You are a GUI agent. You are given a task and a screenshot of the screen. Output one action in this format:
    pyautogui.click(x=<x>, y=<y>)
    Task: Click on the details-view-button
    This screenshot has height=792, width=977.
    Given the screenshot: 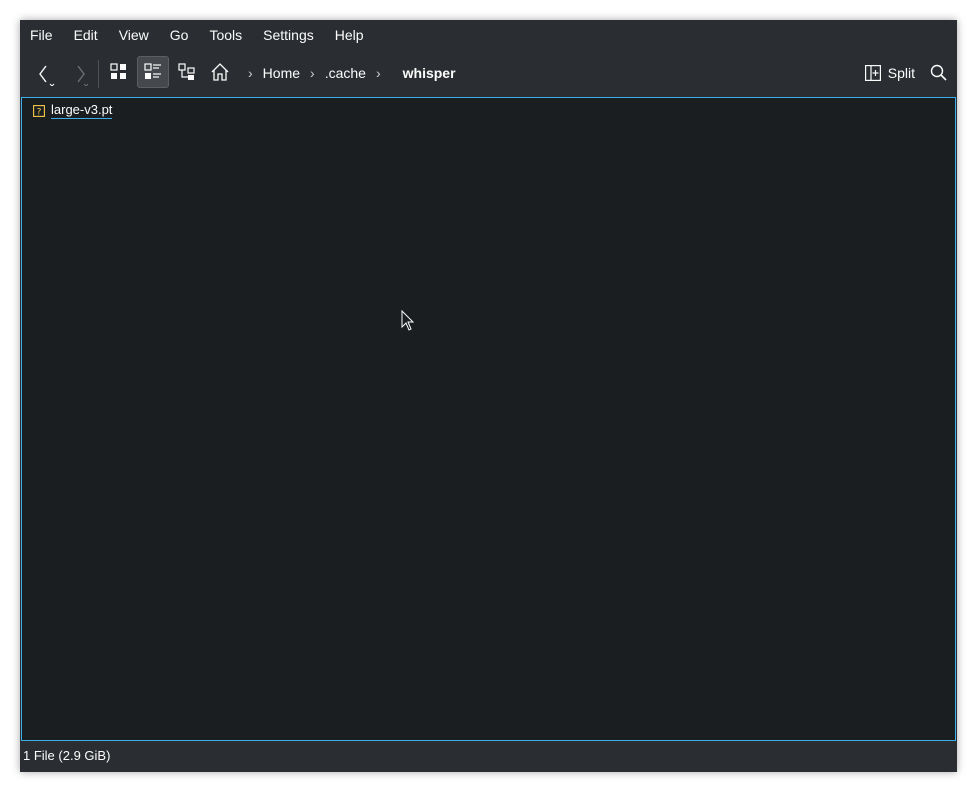 What is the action you would take?
    pyautogui.click(x=153, y=72)
    